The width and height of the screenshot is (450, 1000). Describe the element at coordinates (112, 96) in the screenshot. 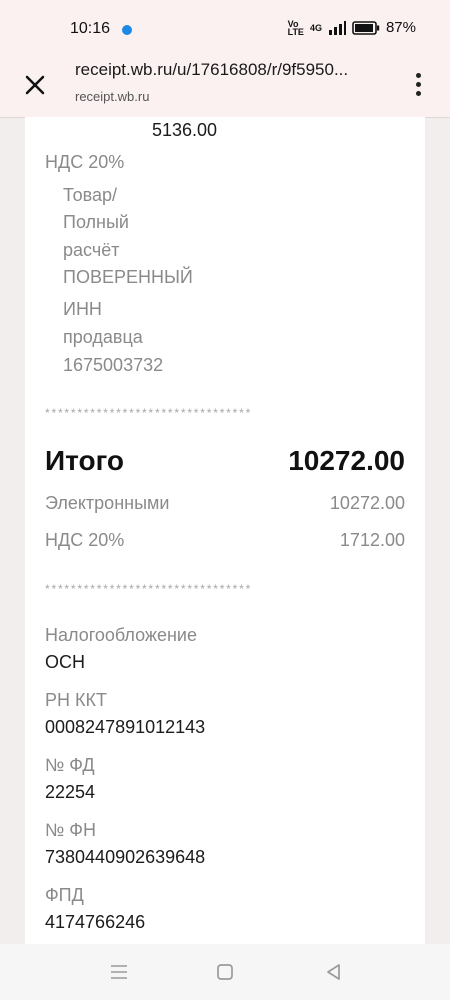

I see `page-domain: receipt.wb.ru` at that location.